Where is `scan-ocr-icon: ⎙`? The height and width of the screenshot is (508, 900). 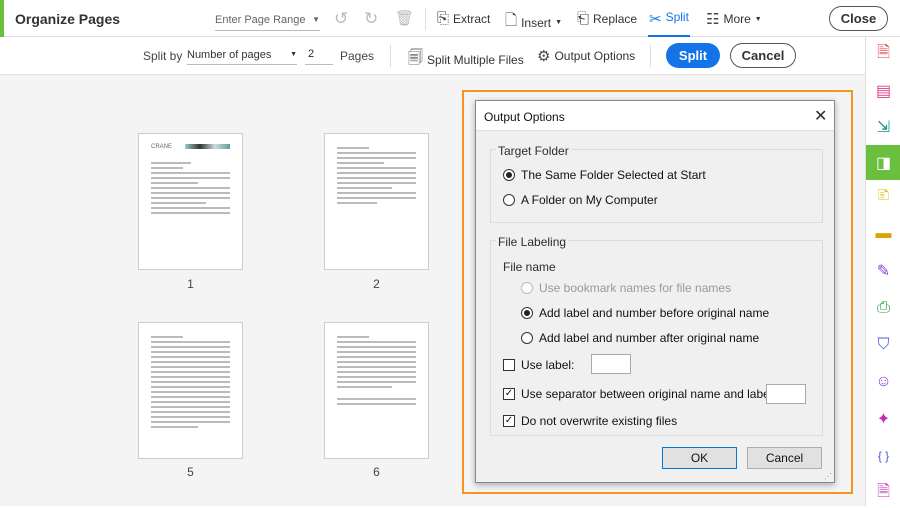
scan-ocr-icon: ⎙ is located at coordinates (883, 308).